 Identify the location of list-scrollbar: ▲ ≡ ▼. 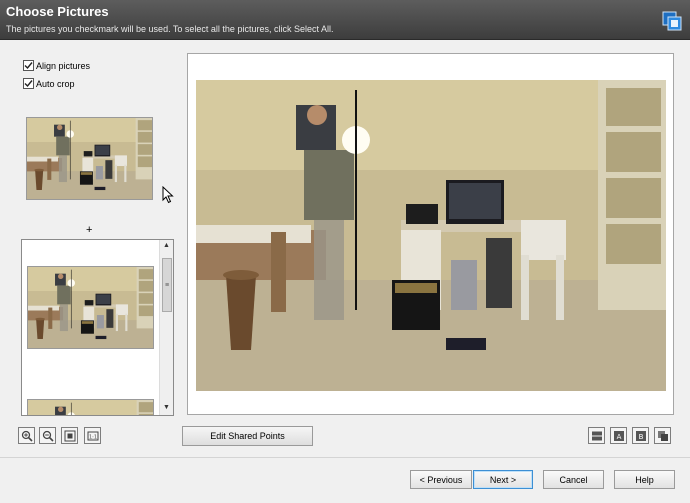
(166, 327).